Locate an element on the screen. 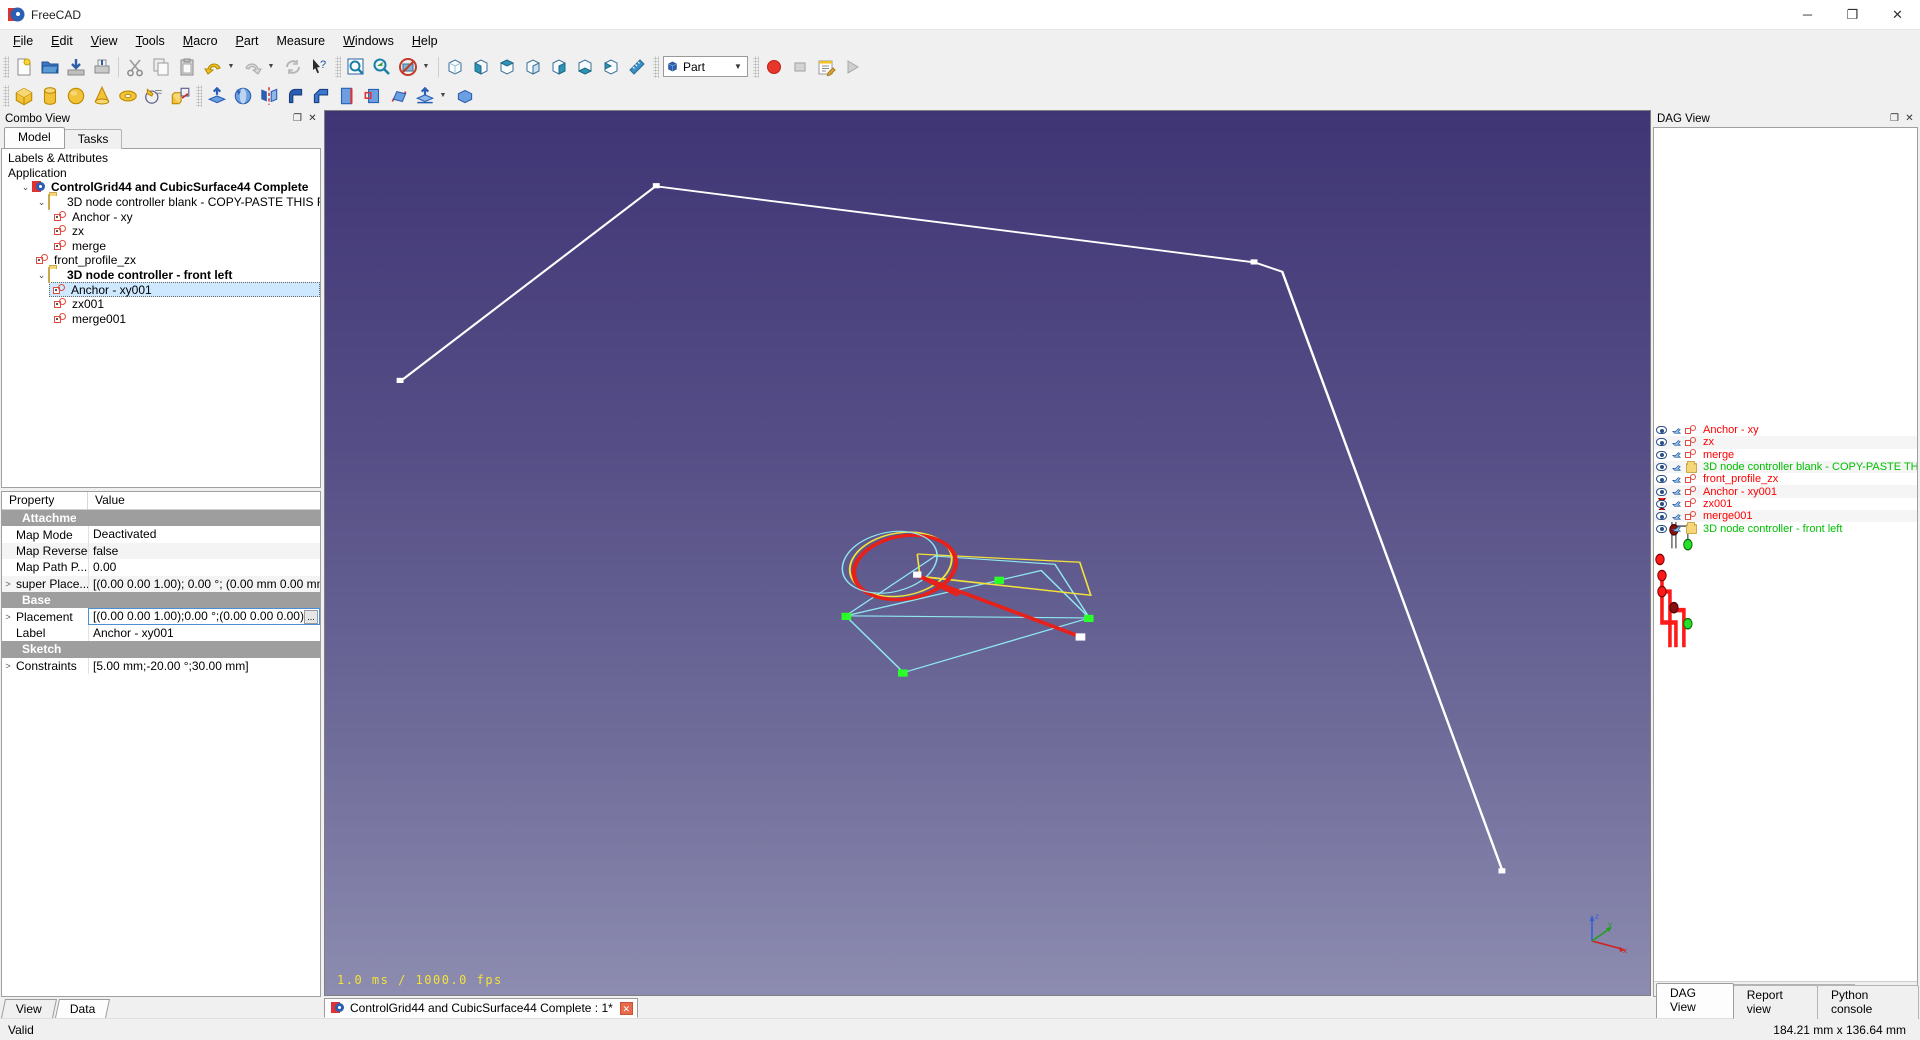 This screenshot has height=1040, width=1920. tab-tasks: Tasks is located at coordinates (93, 139).